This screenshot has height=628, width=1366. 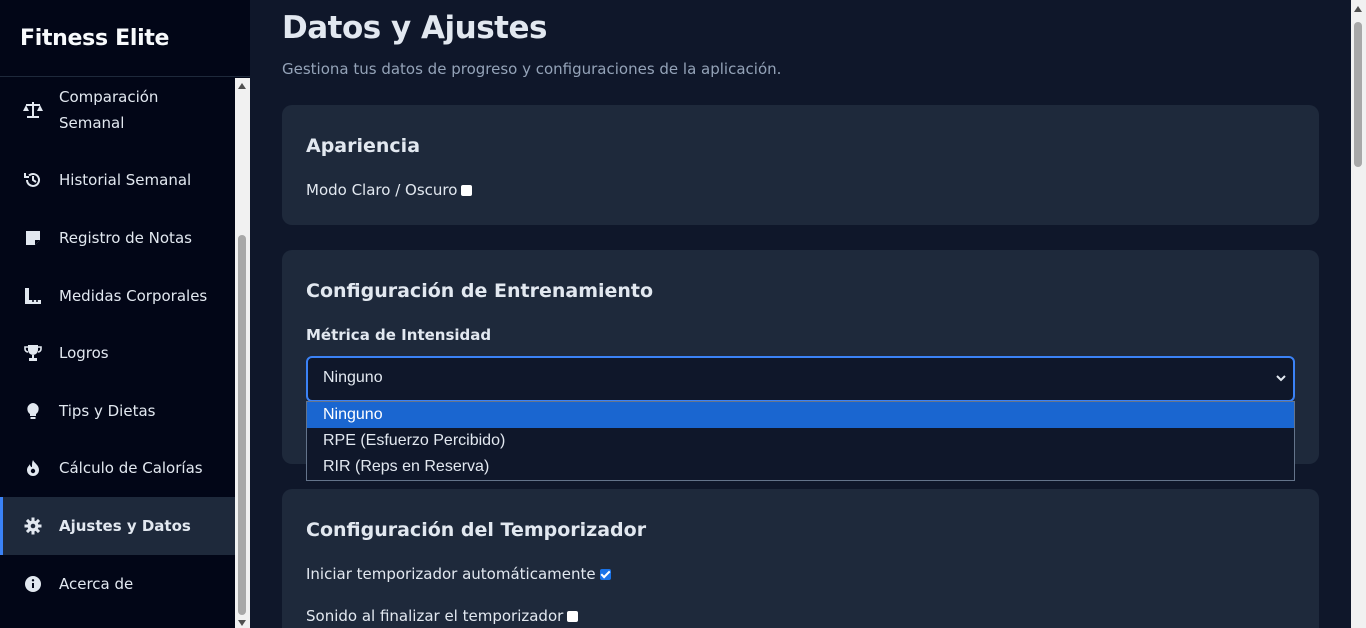 I want to click on sound-checkbox, so click(x=573, y=616).